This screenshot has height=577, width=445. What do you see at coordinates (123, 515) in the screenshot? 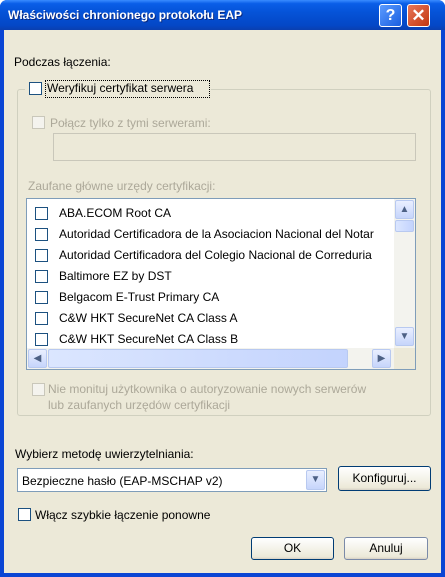
I see `fast-reconnect-label: Włącz szybkie łączenie ponowne` at bounding box center [123, 515].